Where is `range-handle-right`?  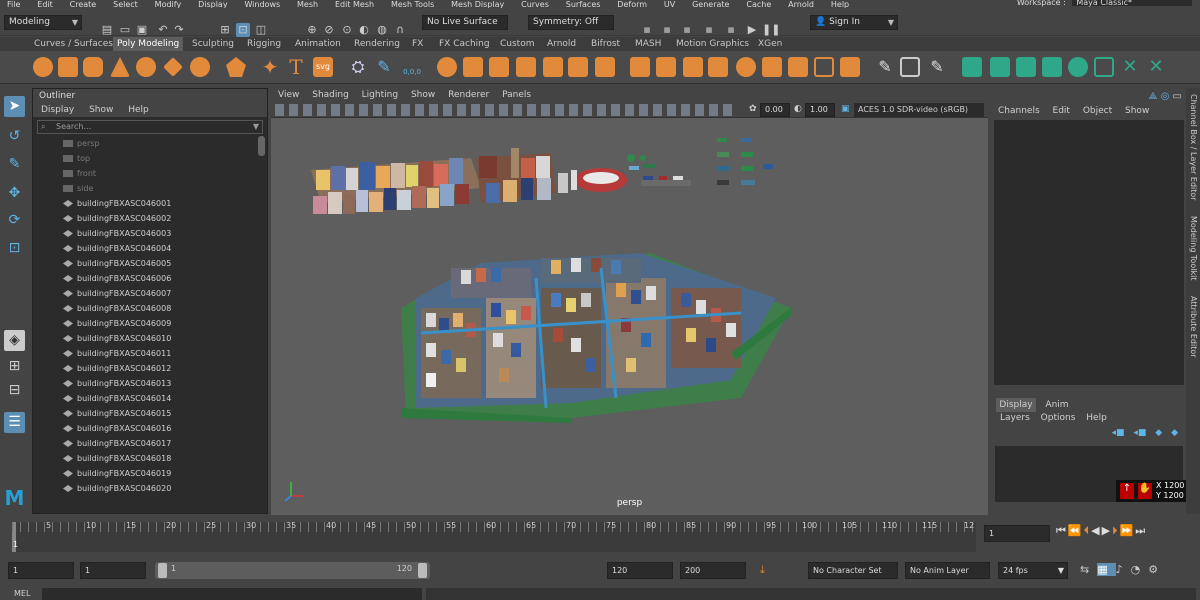 range-handle-right is located at coordinates (422, 570).